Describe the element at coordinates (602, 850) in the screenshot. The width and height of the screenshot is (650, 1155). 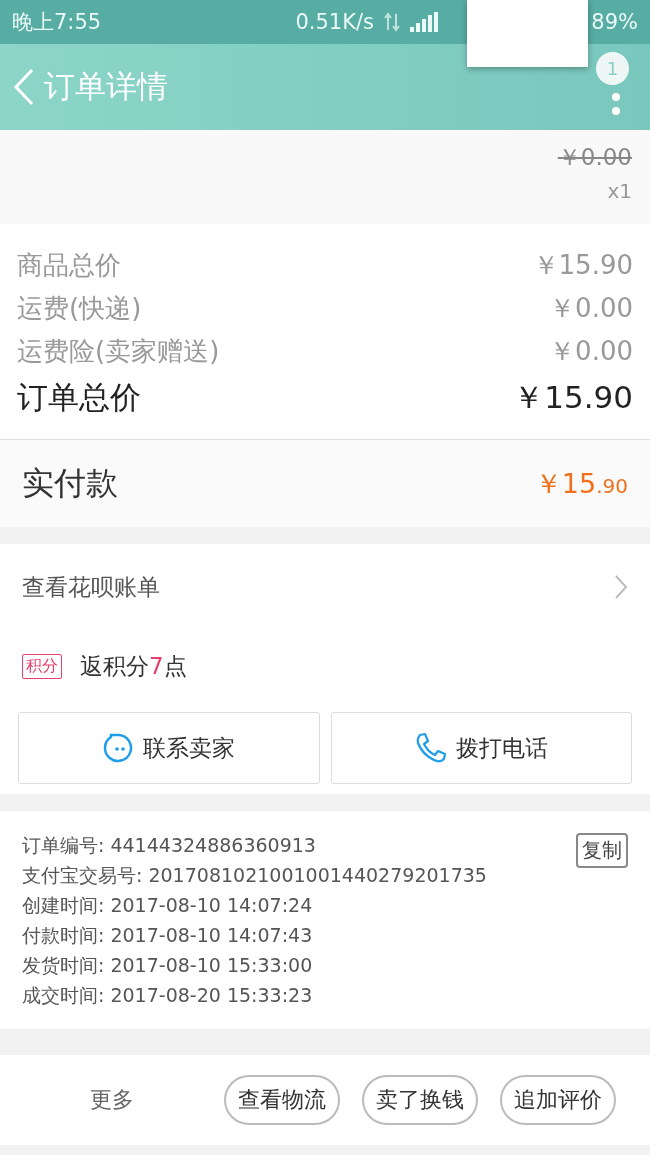
I see `copy-button: 复制` at that location.